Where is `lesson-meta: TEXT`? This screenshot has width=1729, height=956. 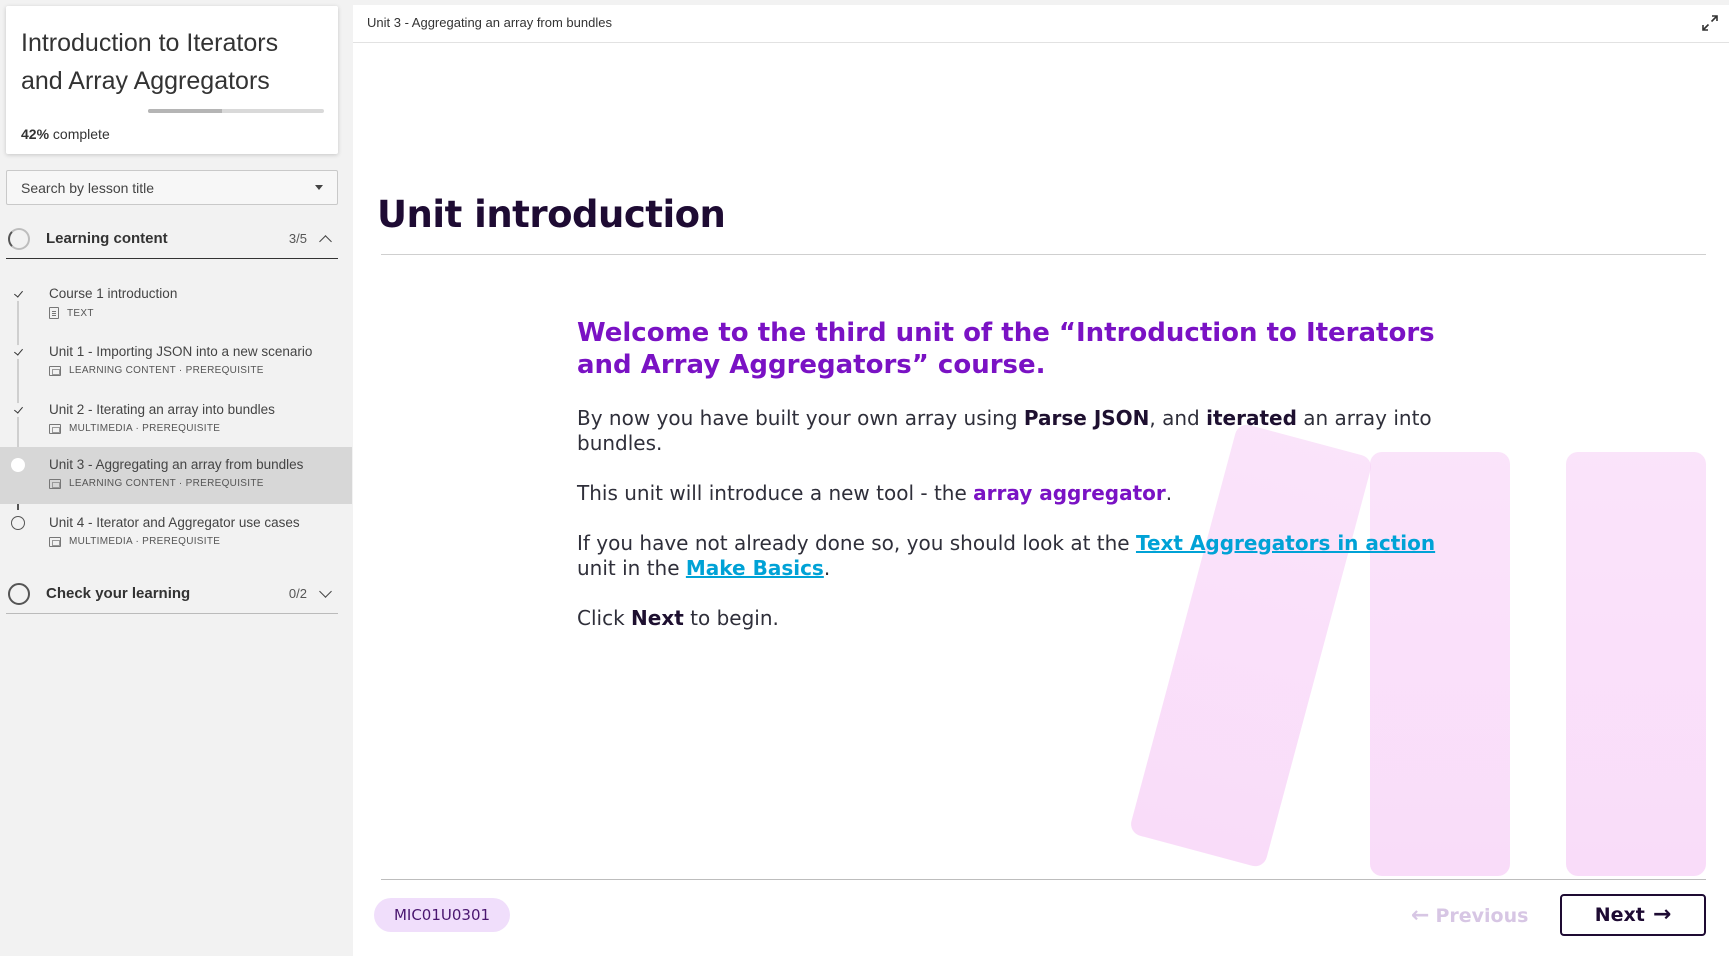
lesson-meta: TEXT is located at coordinates (71, 313).